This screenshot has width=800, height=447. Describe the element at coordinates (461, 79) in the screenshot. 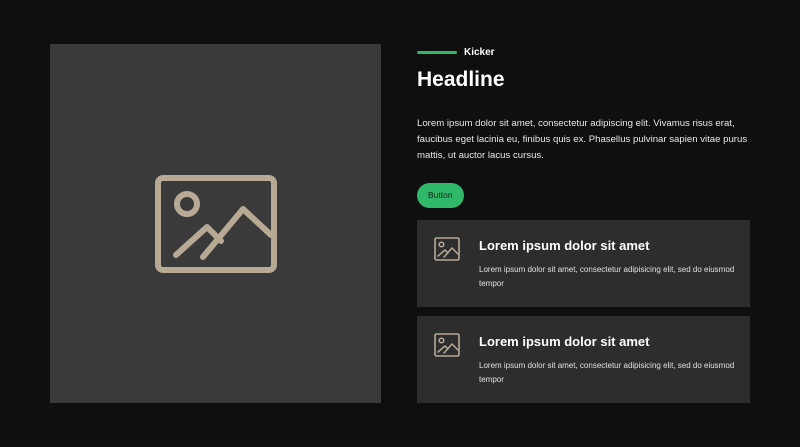

I see `headline: Headline` at that location.